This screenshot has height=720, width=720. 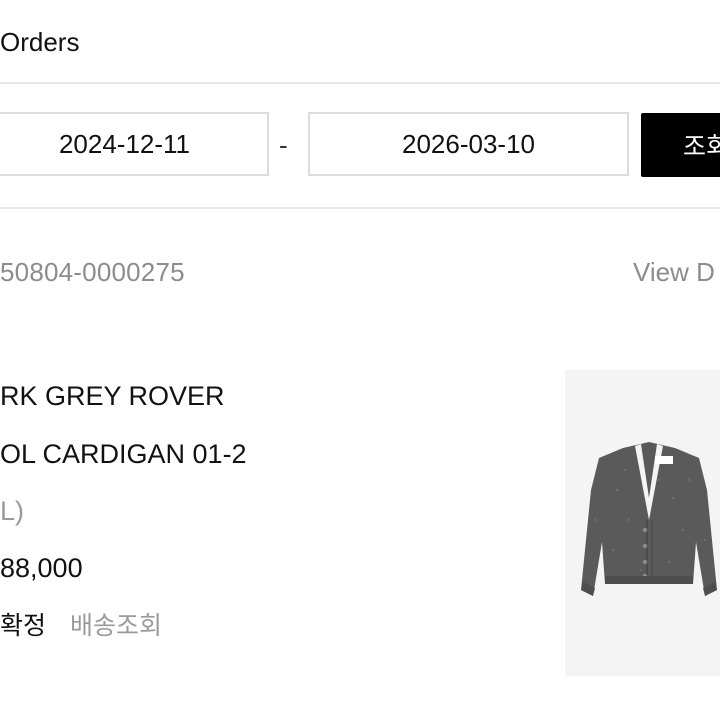 What do you see at coordinates (674, 272) in the screenshot?
I see `view-details-link: View D` at bounding box center [674, 272].